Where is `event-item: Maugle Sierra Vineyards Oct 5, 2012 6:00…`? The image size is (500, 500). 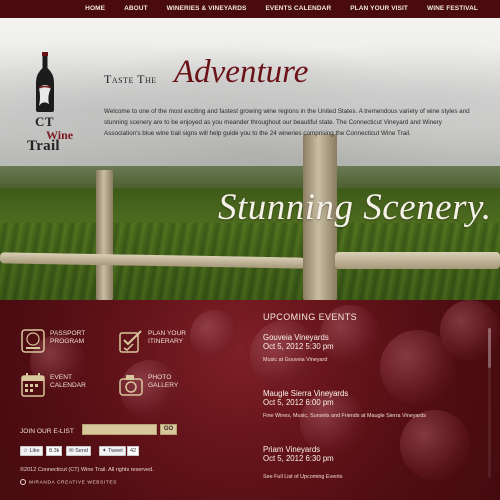 event-item: Maugle Sierra Vineyards Oct 5, 2012 6:00… is located at coordinates (373, 404).